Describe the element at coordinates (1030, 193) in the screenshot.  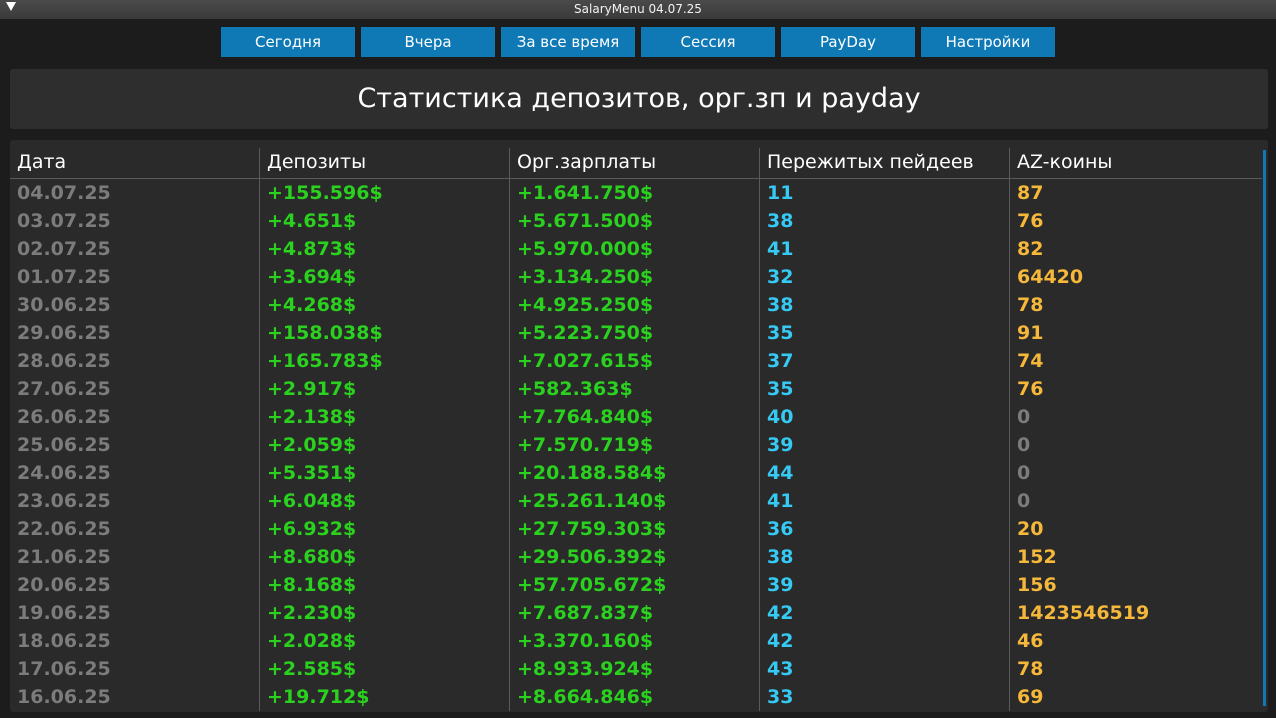
I see `cell-az-coins: 87` at that location.